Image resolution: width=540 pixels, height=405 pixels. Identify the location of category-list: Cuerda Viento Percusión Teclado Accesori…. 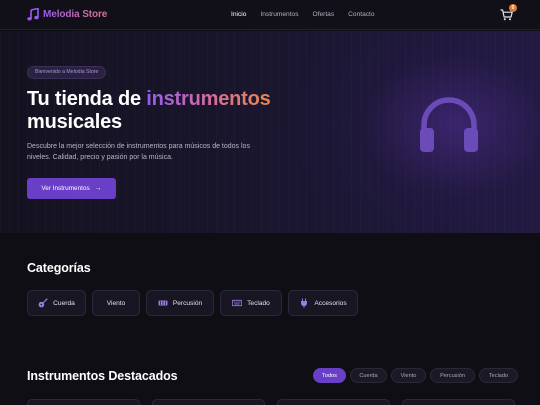
(192, 303).